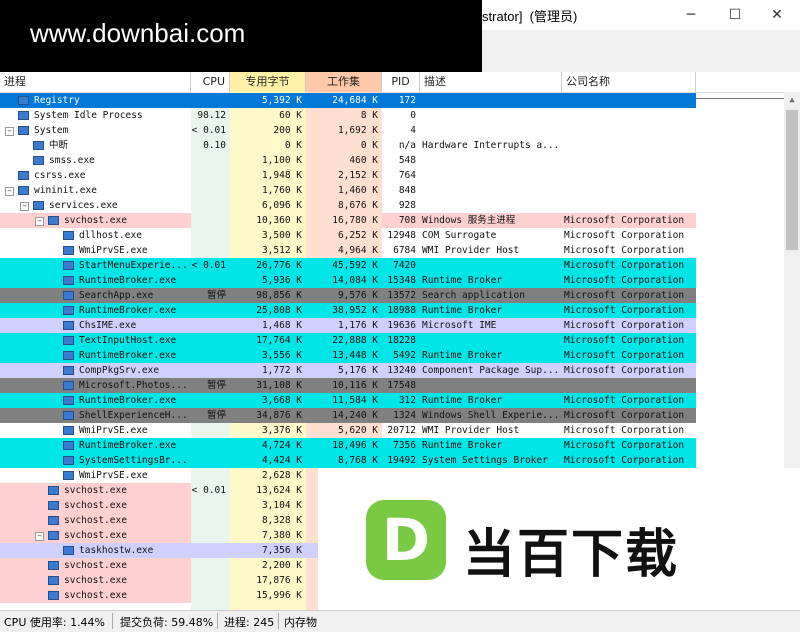  What do you see at coordinates (281, 355) in the screenshot?
I see `cell-priv: 3,556 K` at bounding box center [281, 355].